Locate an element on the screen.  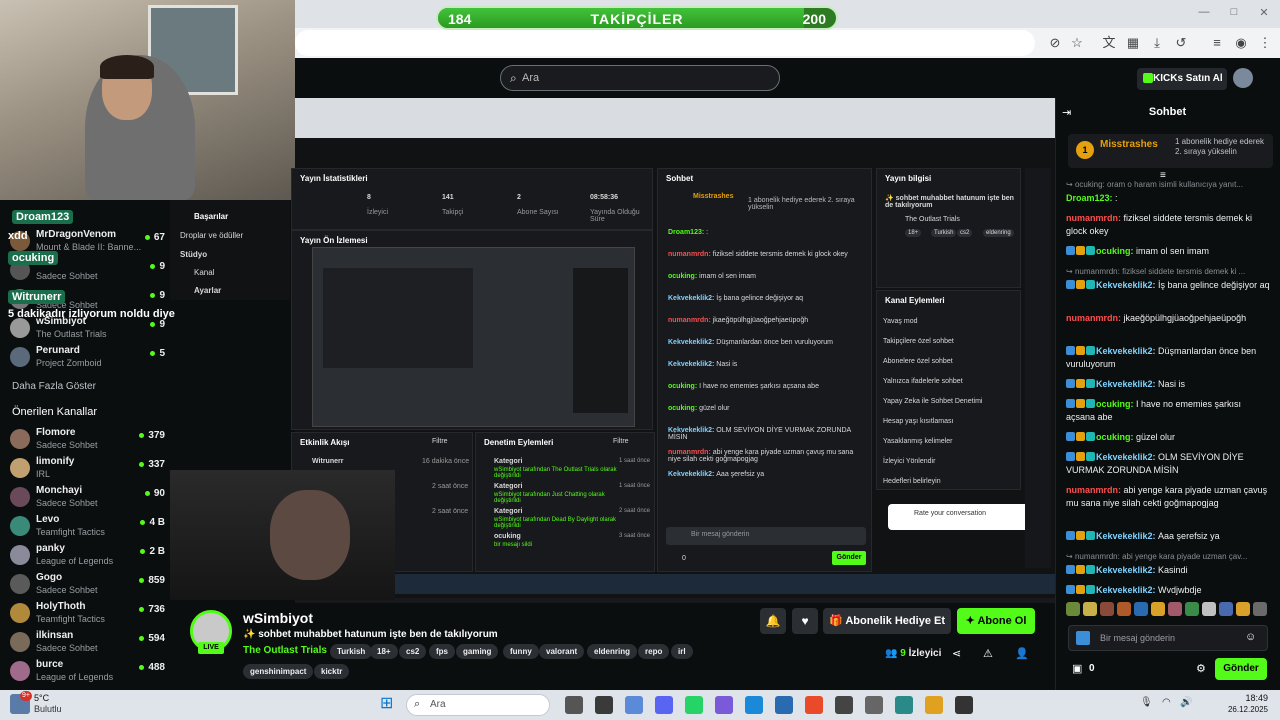
mail-icon is located at coordinates (784, 705).